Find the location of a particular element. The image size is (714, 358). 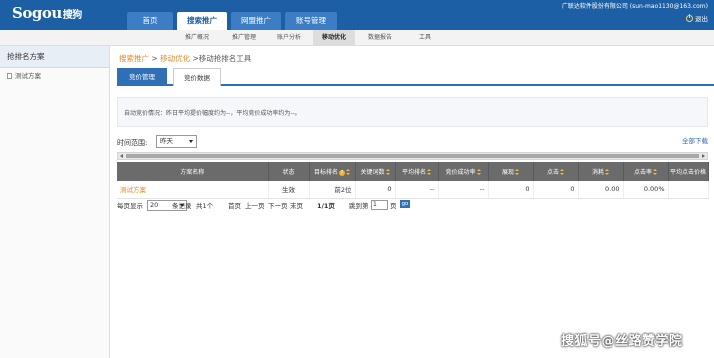

breadcrumb-current: 移动抢排名工具 is located at coordinates (225, 58).